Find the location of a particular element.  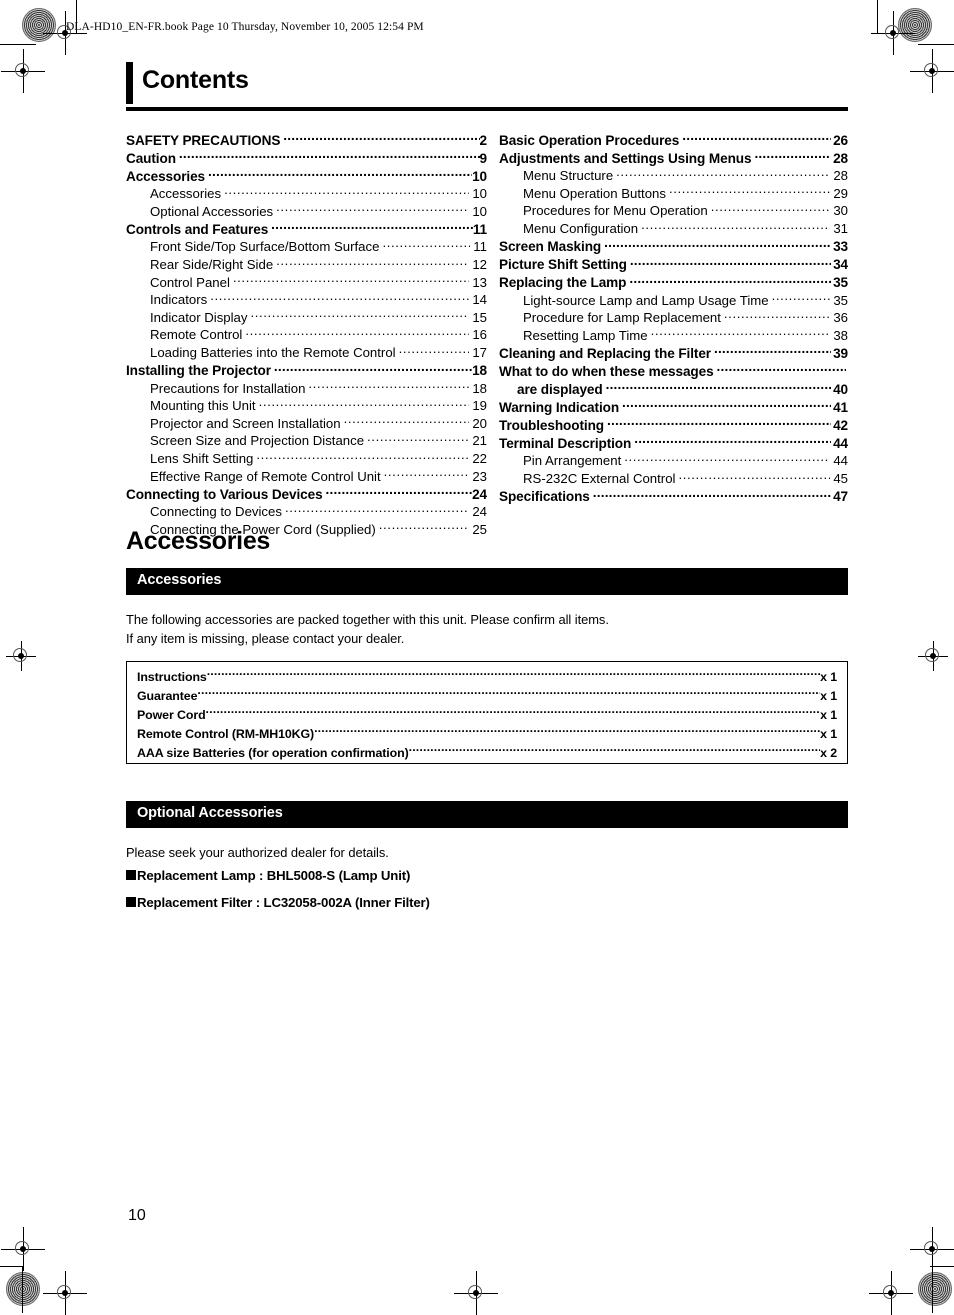

toc-entry-label: Warning Indication is located at coordinates (559, 407).